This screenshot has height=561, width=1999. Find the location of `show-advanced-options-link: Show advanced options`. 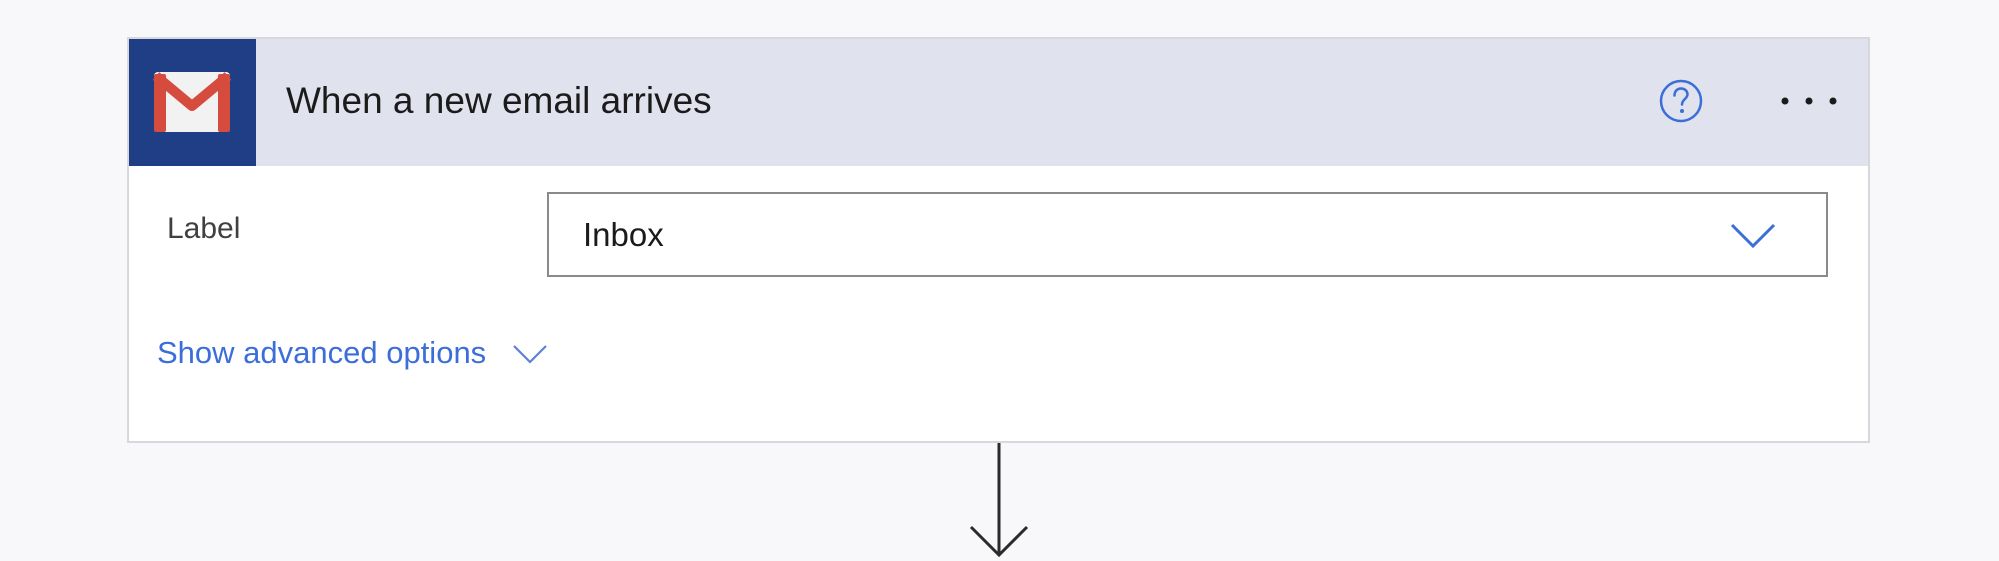

show-advanced-options-link: Show advanced options is located at coordinates (352, 353).